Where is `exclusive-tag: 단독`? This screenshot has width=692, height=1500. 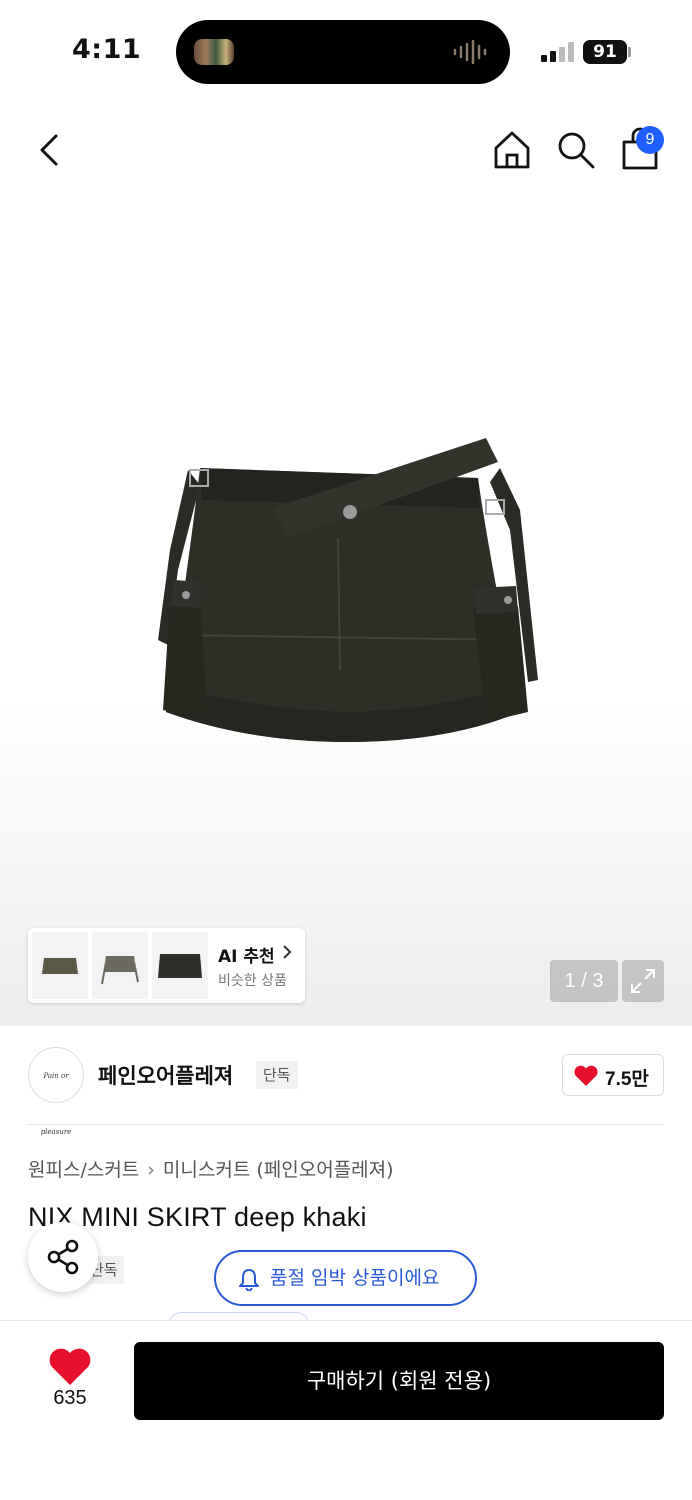
exclusive-tag: 단독 is located at coordinates (277, 1075).